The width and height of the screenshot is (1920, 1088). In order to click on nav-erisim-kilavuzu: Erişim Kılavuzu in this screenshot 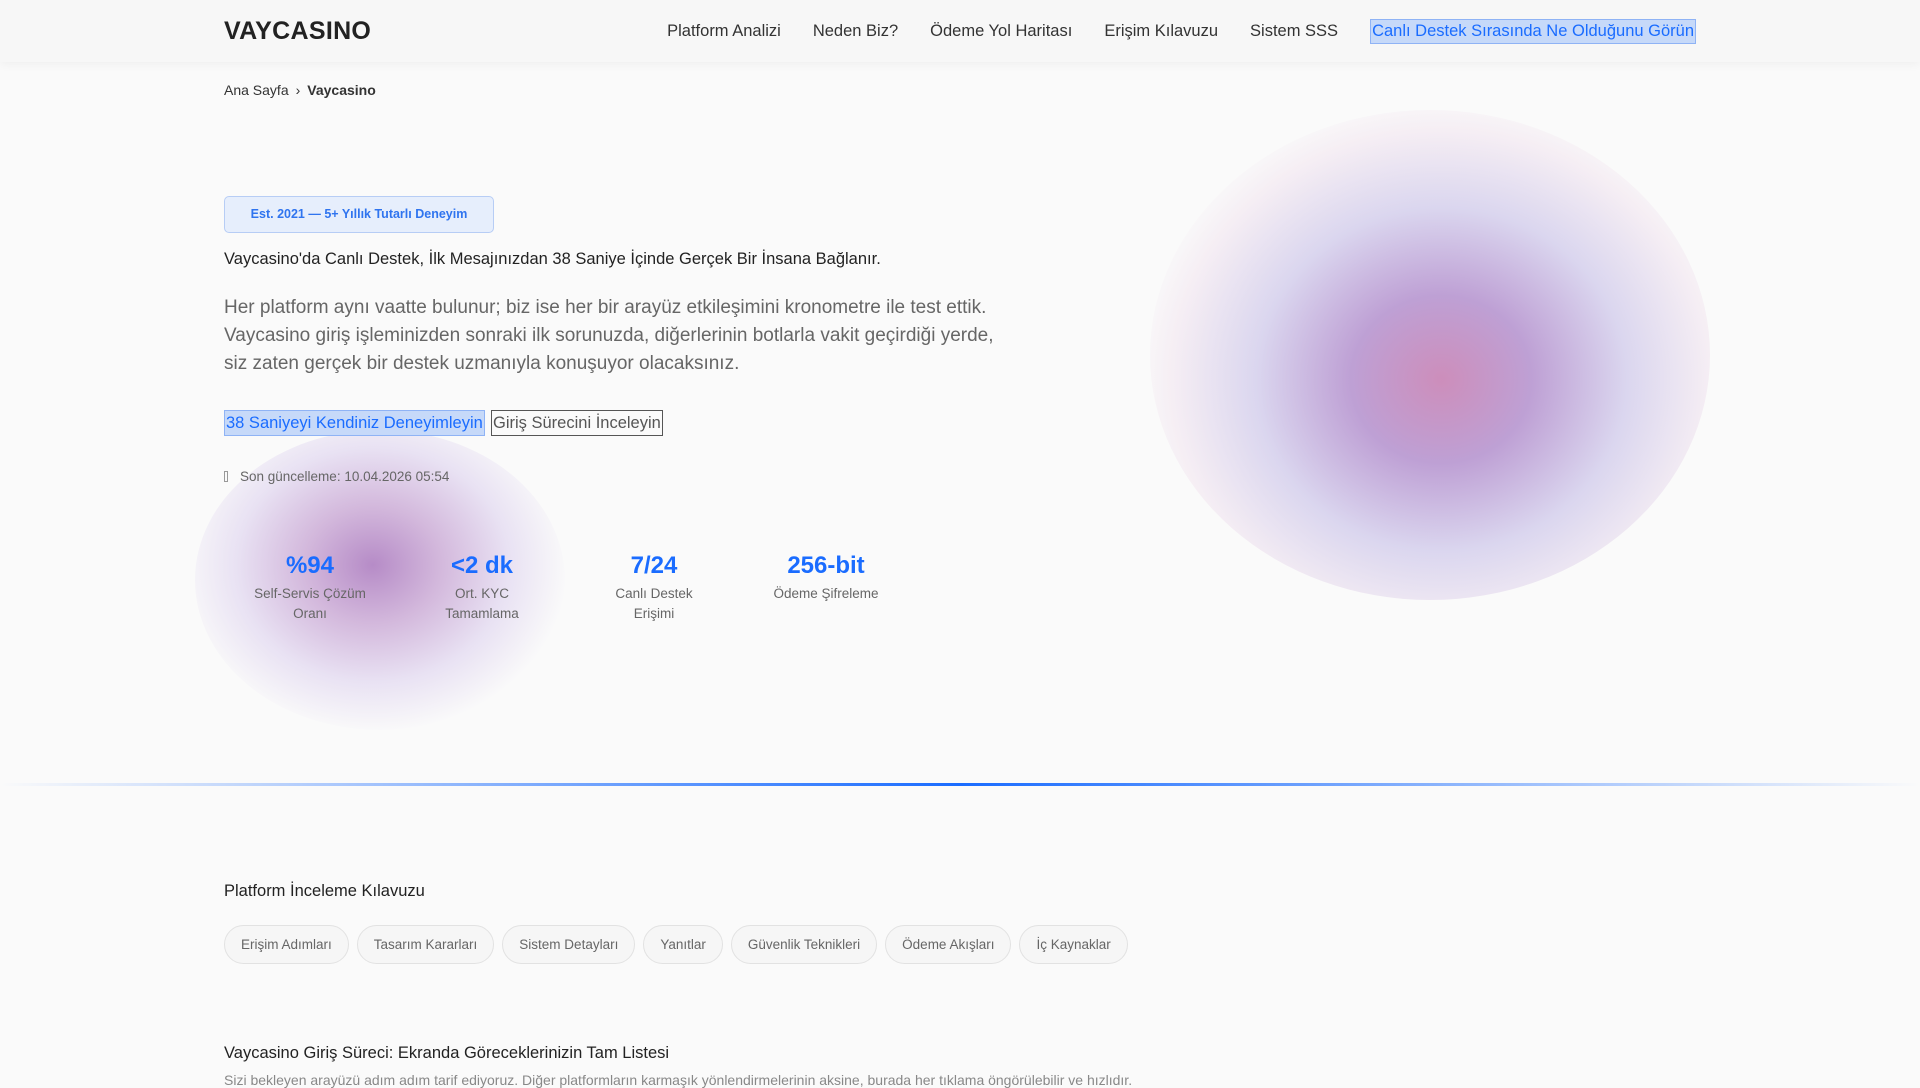, I will do `click(1161, 31)`.